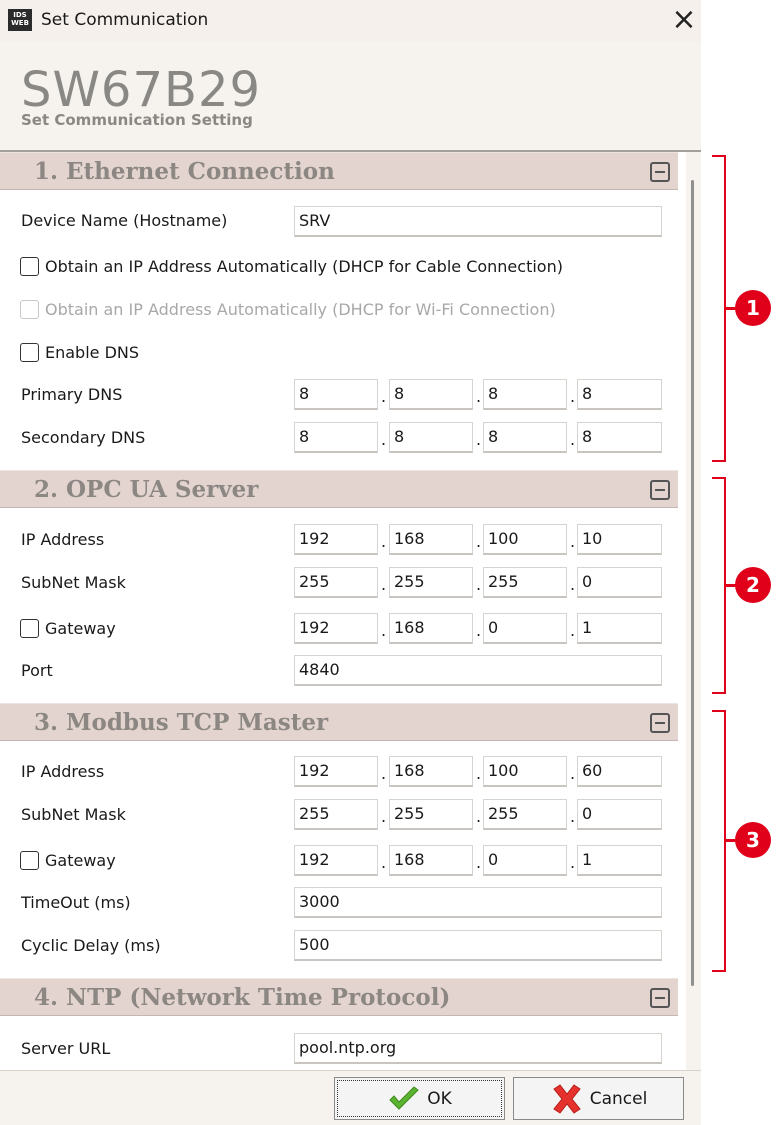 The width and height of the screenshot is (776, 1125). What do you see at coordinates (125, 20) in the screenshot?
I see `window-title: Set Communication` at bounding box center [125, 20].